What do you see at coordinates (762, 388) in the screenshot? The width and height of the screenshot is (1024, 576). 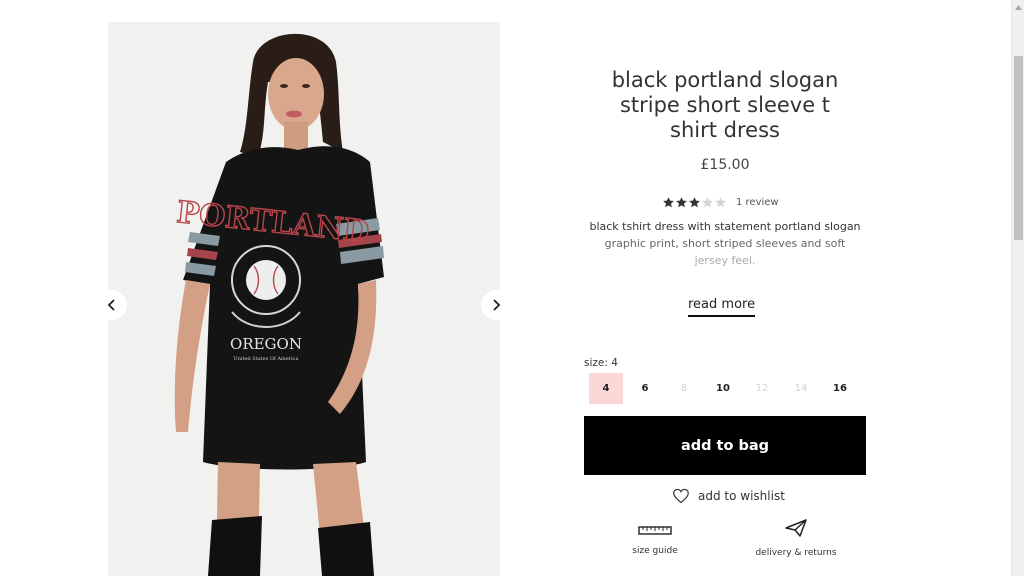 I see `size-option-12: 12` at bounding box center [762, 388].